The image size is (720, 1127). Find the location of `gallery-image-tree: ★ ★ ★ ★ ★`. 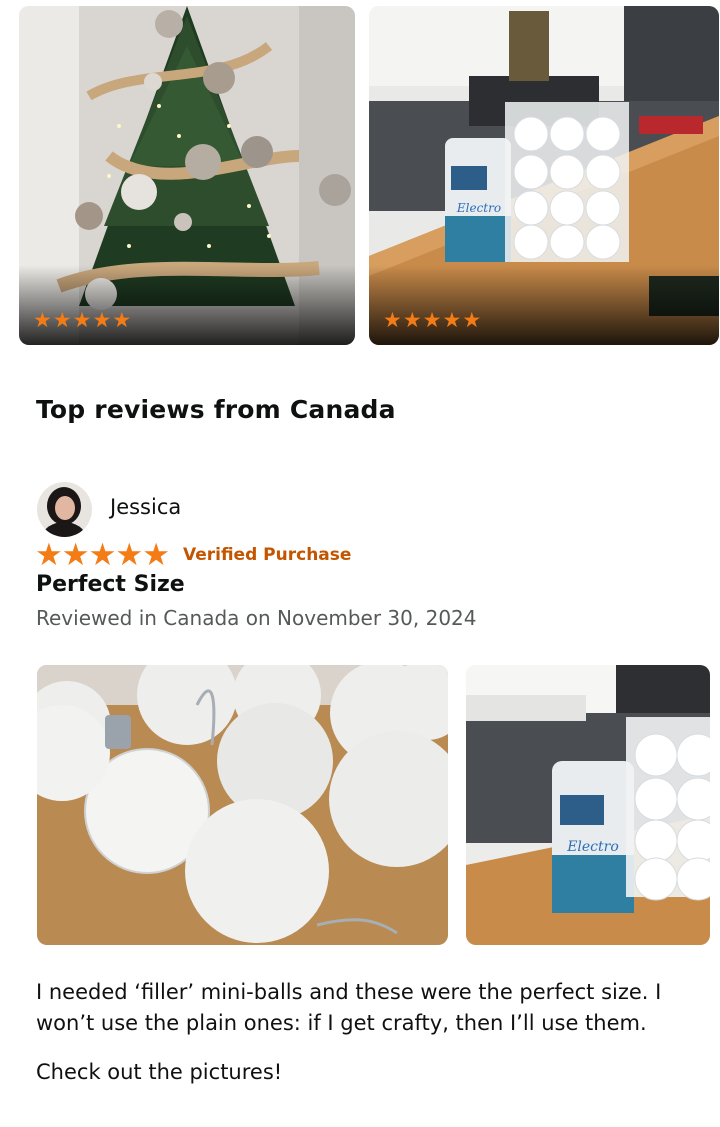

gallery-image-tree: ★ ★ ★ ★ ★ is located at coordinates (187, 175).